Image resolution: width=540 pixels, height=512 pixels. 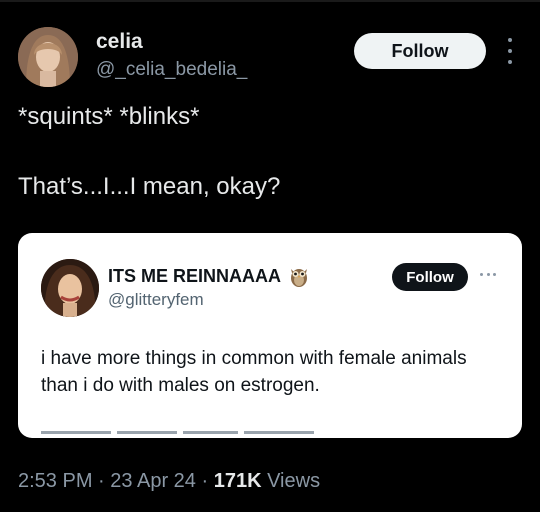 I want to click on quoted-follow-button: Follow, so click(x=430, y=277).